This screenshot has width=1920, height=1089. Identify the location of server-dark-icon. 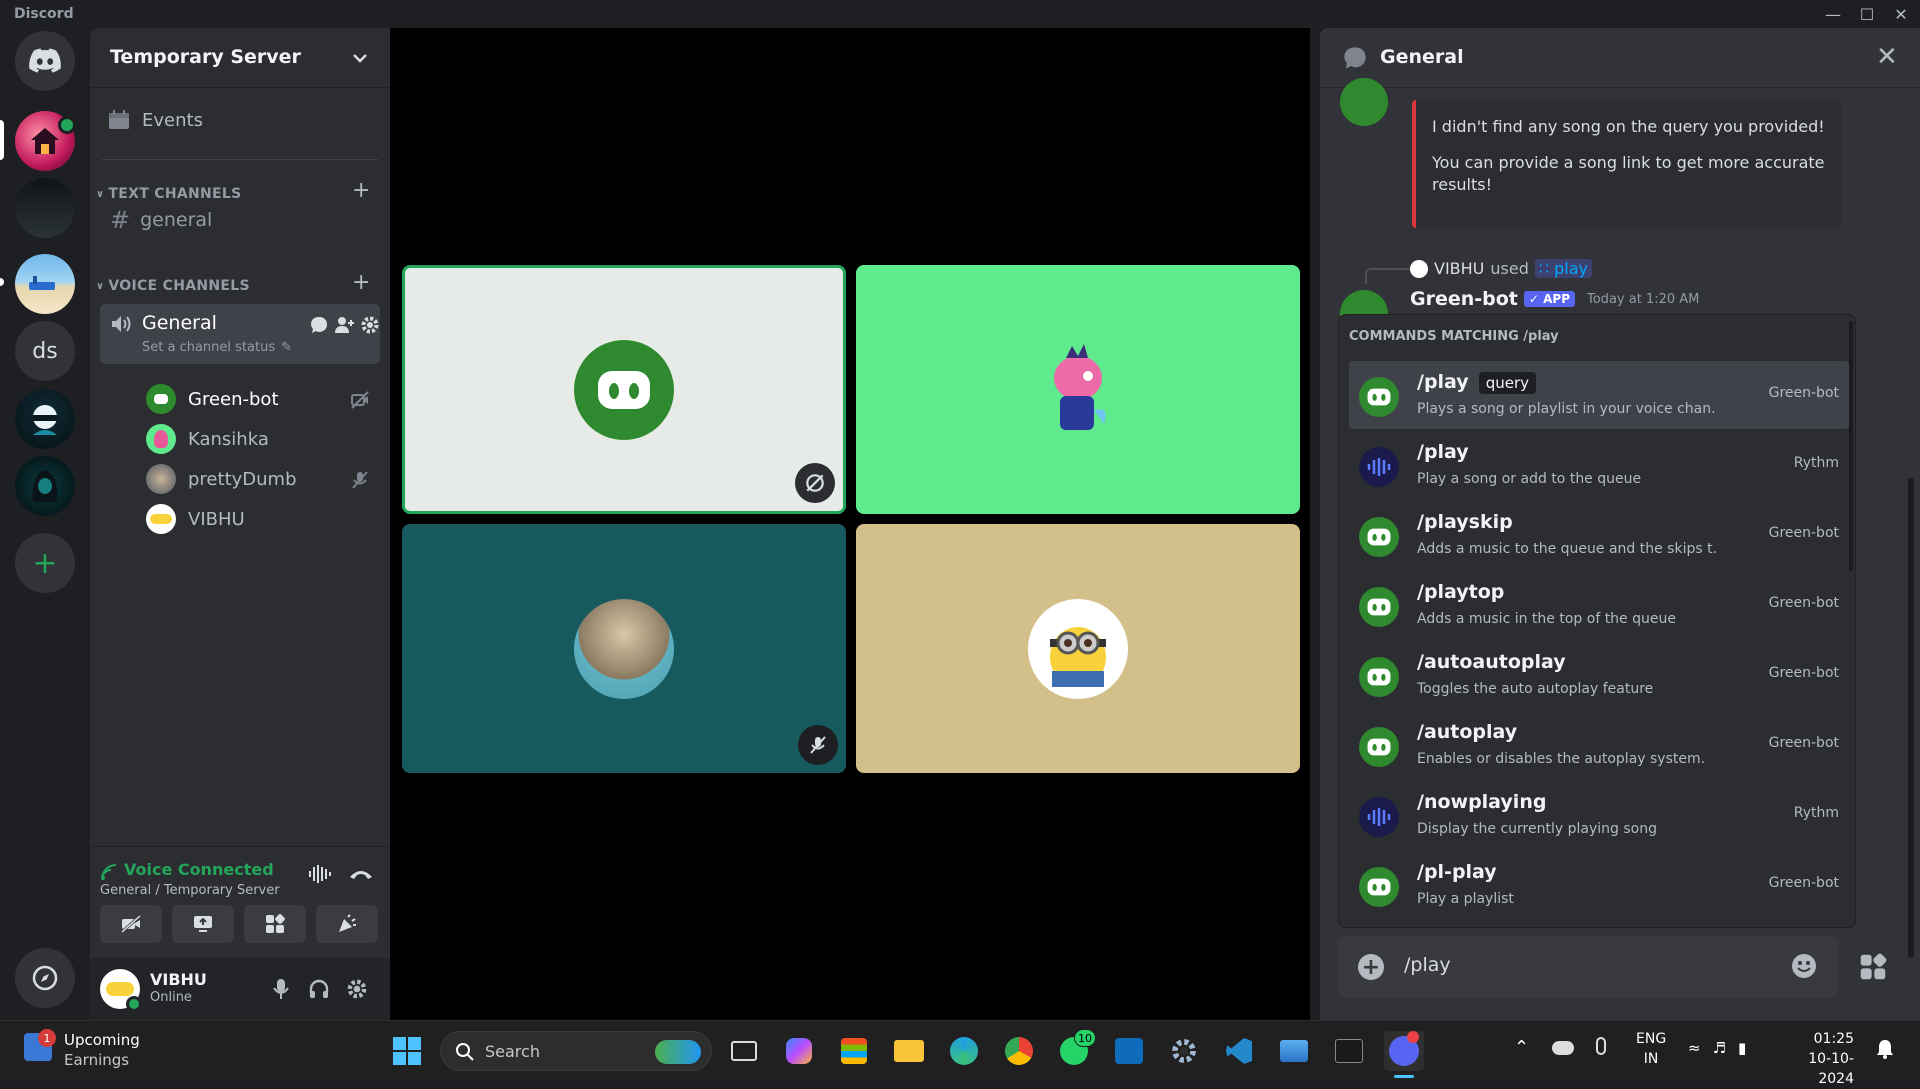
(45, 208).